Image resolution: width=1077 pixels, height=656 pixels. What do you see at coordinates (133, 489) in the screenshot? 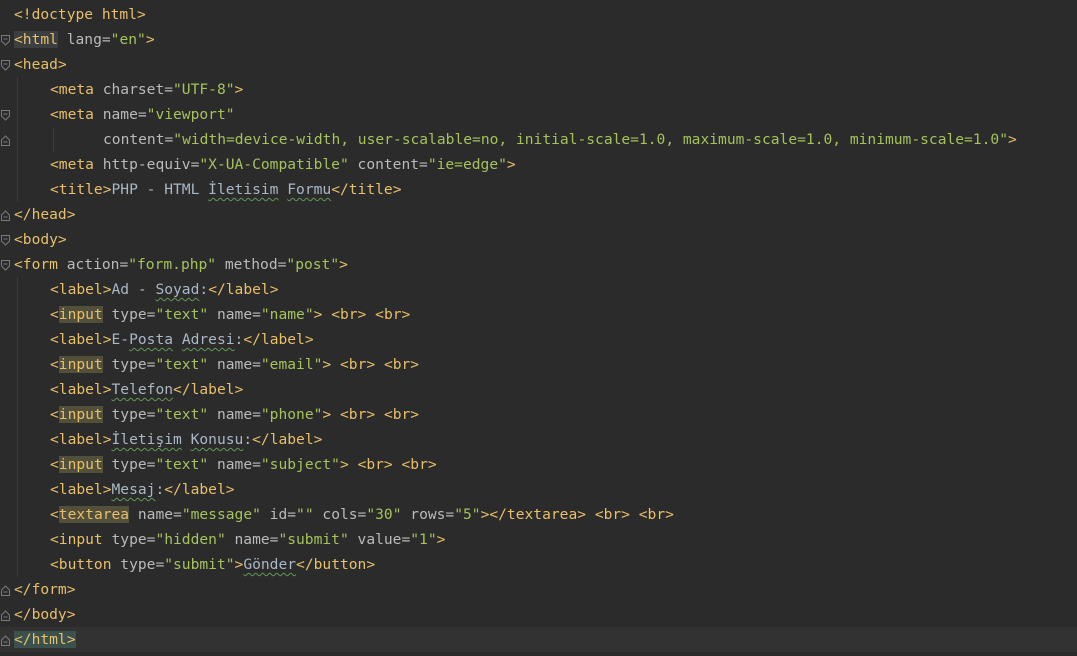
I see `spellcheck-word: Mesaj` at bounding box center [133, 489].